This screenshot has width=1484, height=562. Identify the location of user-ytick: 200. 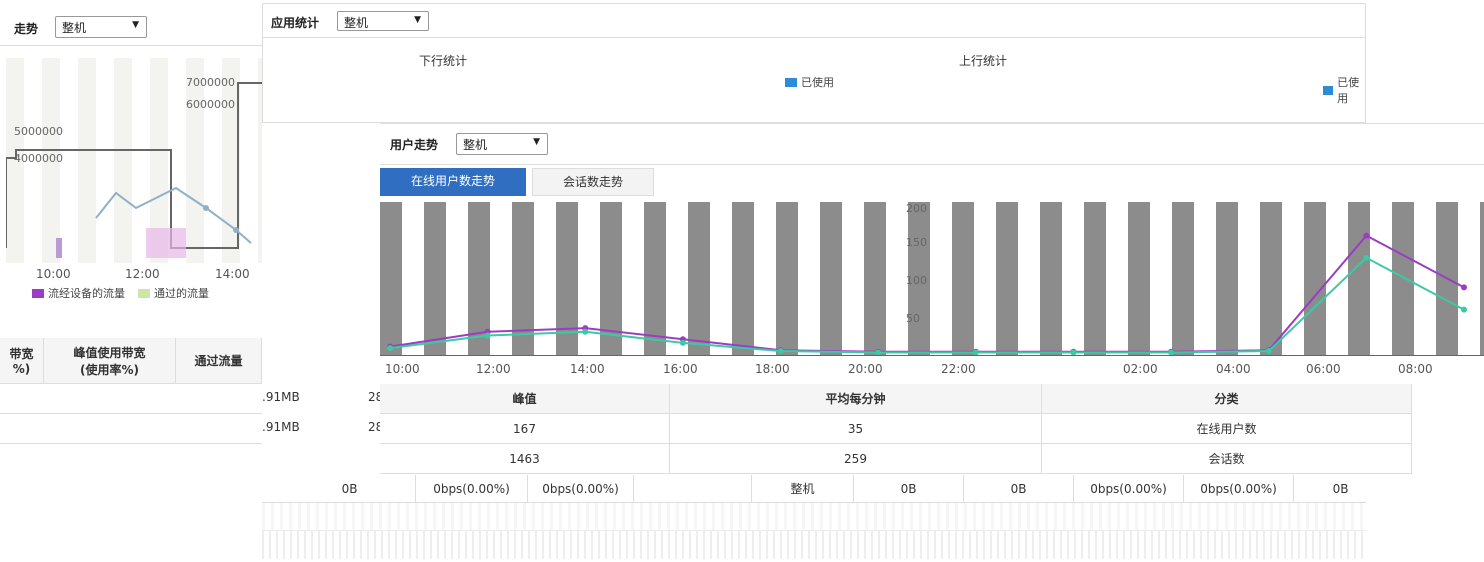
(916, 208).